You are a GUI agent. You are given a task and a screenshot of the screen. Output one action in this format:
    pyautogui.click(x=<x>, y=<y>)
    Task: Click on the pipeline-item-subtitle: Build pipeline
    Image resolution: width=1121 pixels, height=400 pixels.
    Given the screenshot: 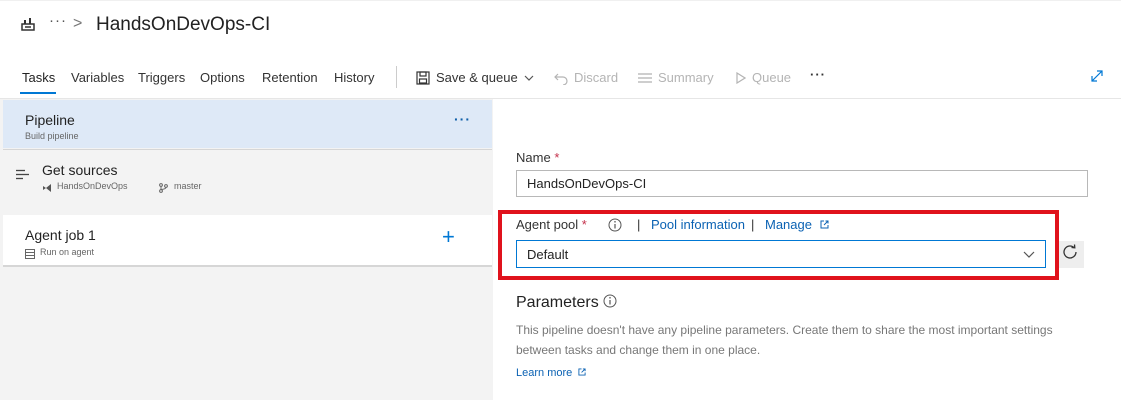 What is the action you would take?
    pyautogui.click(x=52, y=136)
    